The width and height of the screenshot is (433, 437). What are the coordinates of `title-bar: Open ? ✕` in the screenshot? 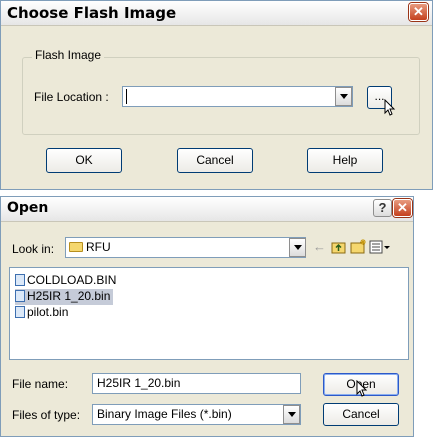 It's located at (207, 209).